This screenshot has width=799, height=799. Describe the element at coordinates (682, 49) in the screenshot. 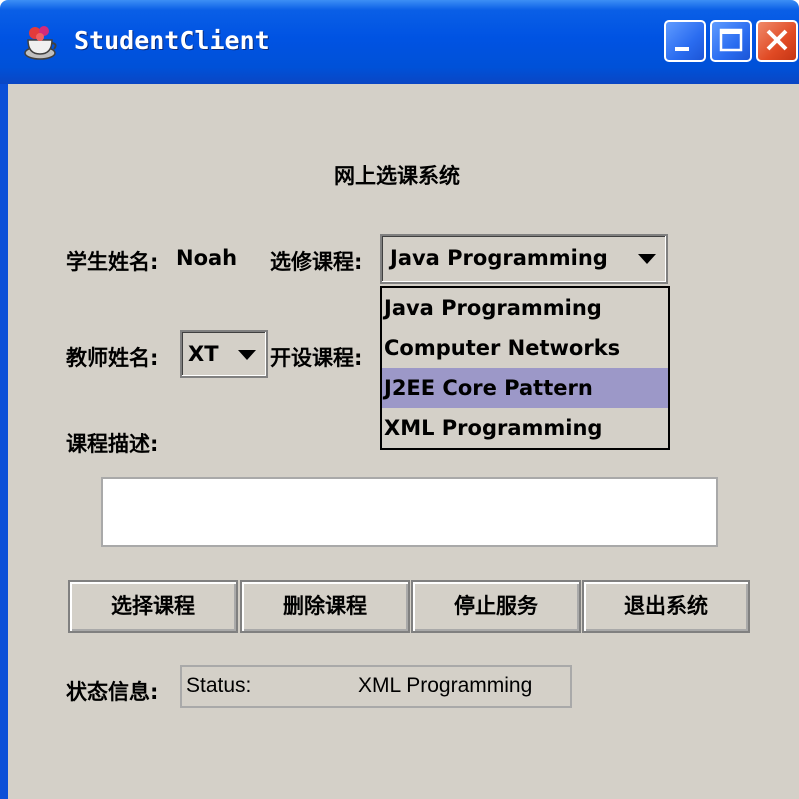

I see `minimize-icon` at that location.